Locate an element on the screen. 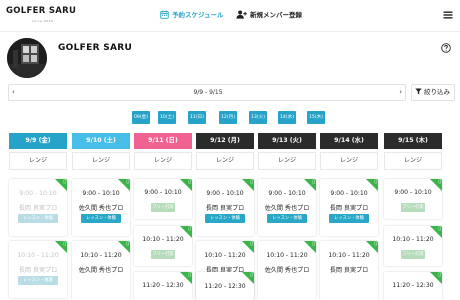  calendar-icon is located at coordinates (164, 14).